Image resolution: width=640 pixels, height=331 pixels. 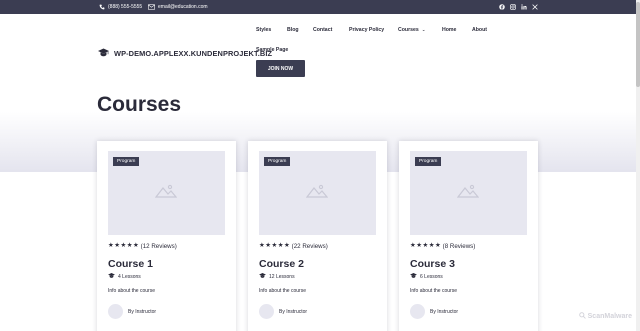 What do you see at coordinates (322, 30) in the screenshot?
I see `nav-contact: Contact` at bounding box center [322, 30].